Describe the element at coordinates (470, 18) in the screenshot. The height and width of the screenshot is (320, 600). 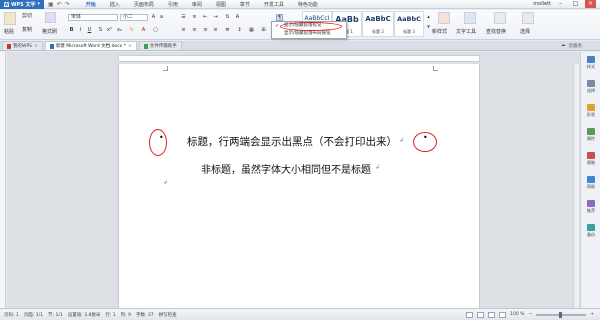
I see `text-tools-icon` at that location.